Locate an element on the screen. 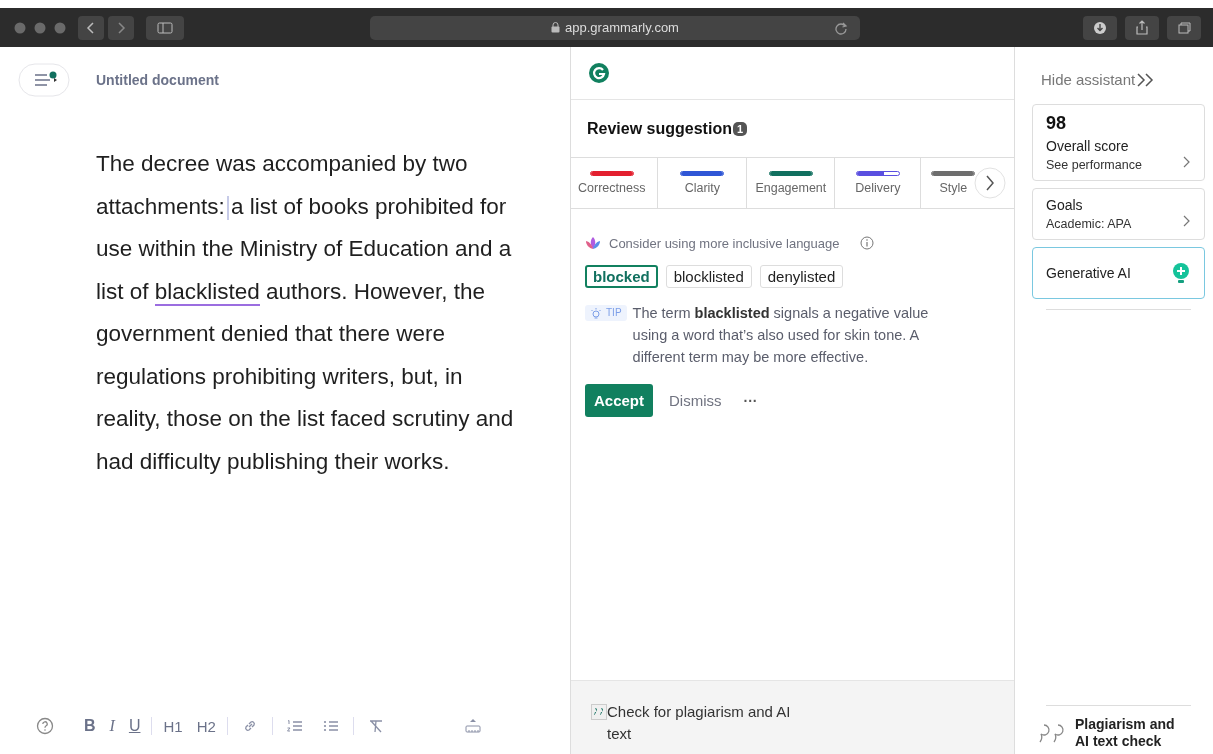 Image resolution: width=1213 pixels, height=754 pixels. more-button: ··· is located at coordinates (750, 400).